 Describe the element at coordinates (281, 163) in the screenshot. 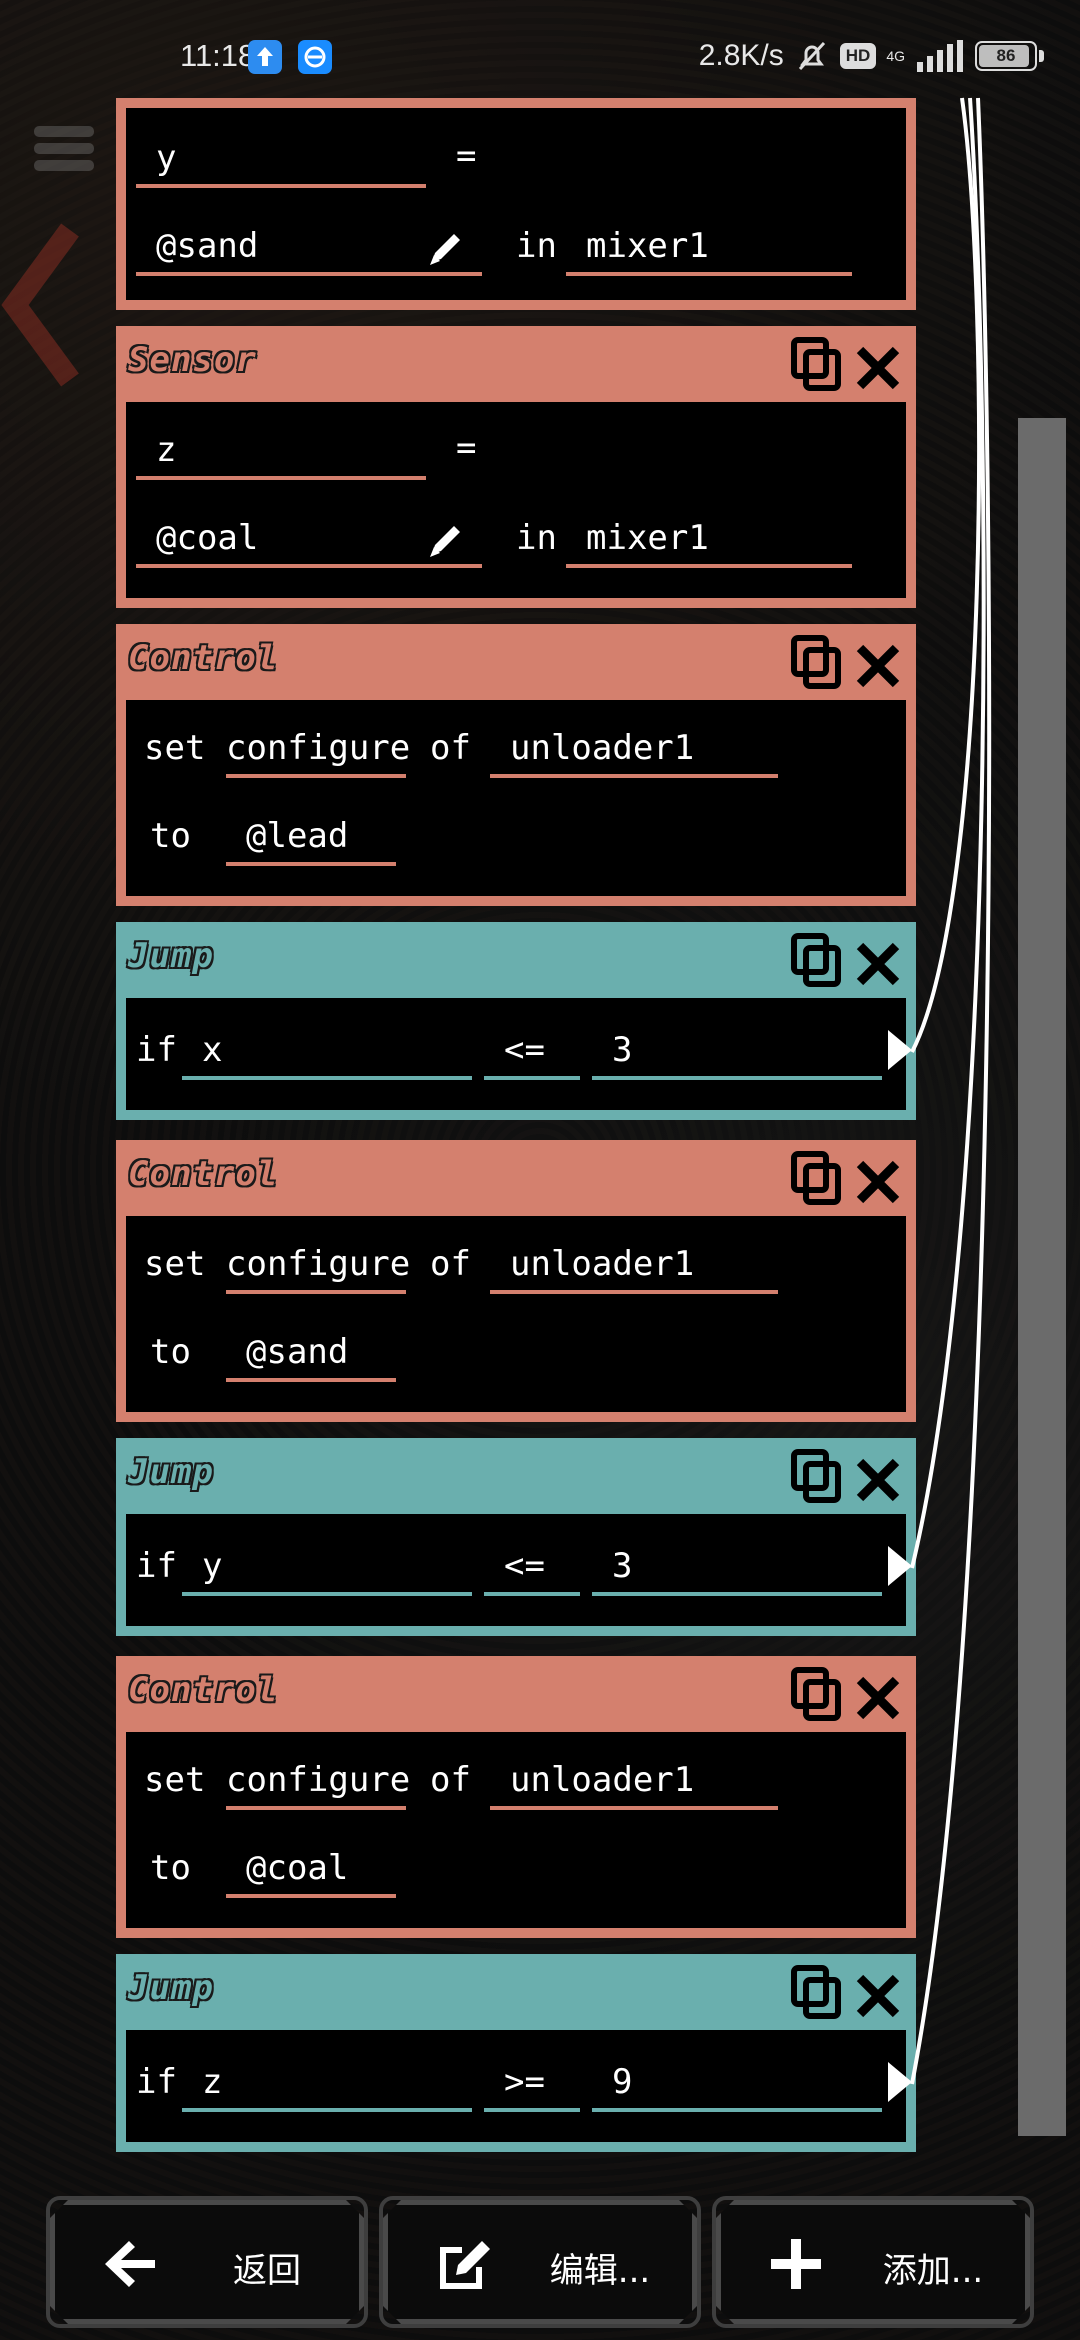

I see `sensor-result-field: y` at that location.